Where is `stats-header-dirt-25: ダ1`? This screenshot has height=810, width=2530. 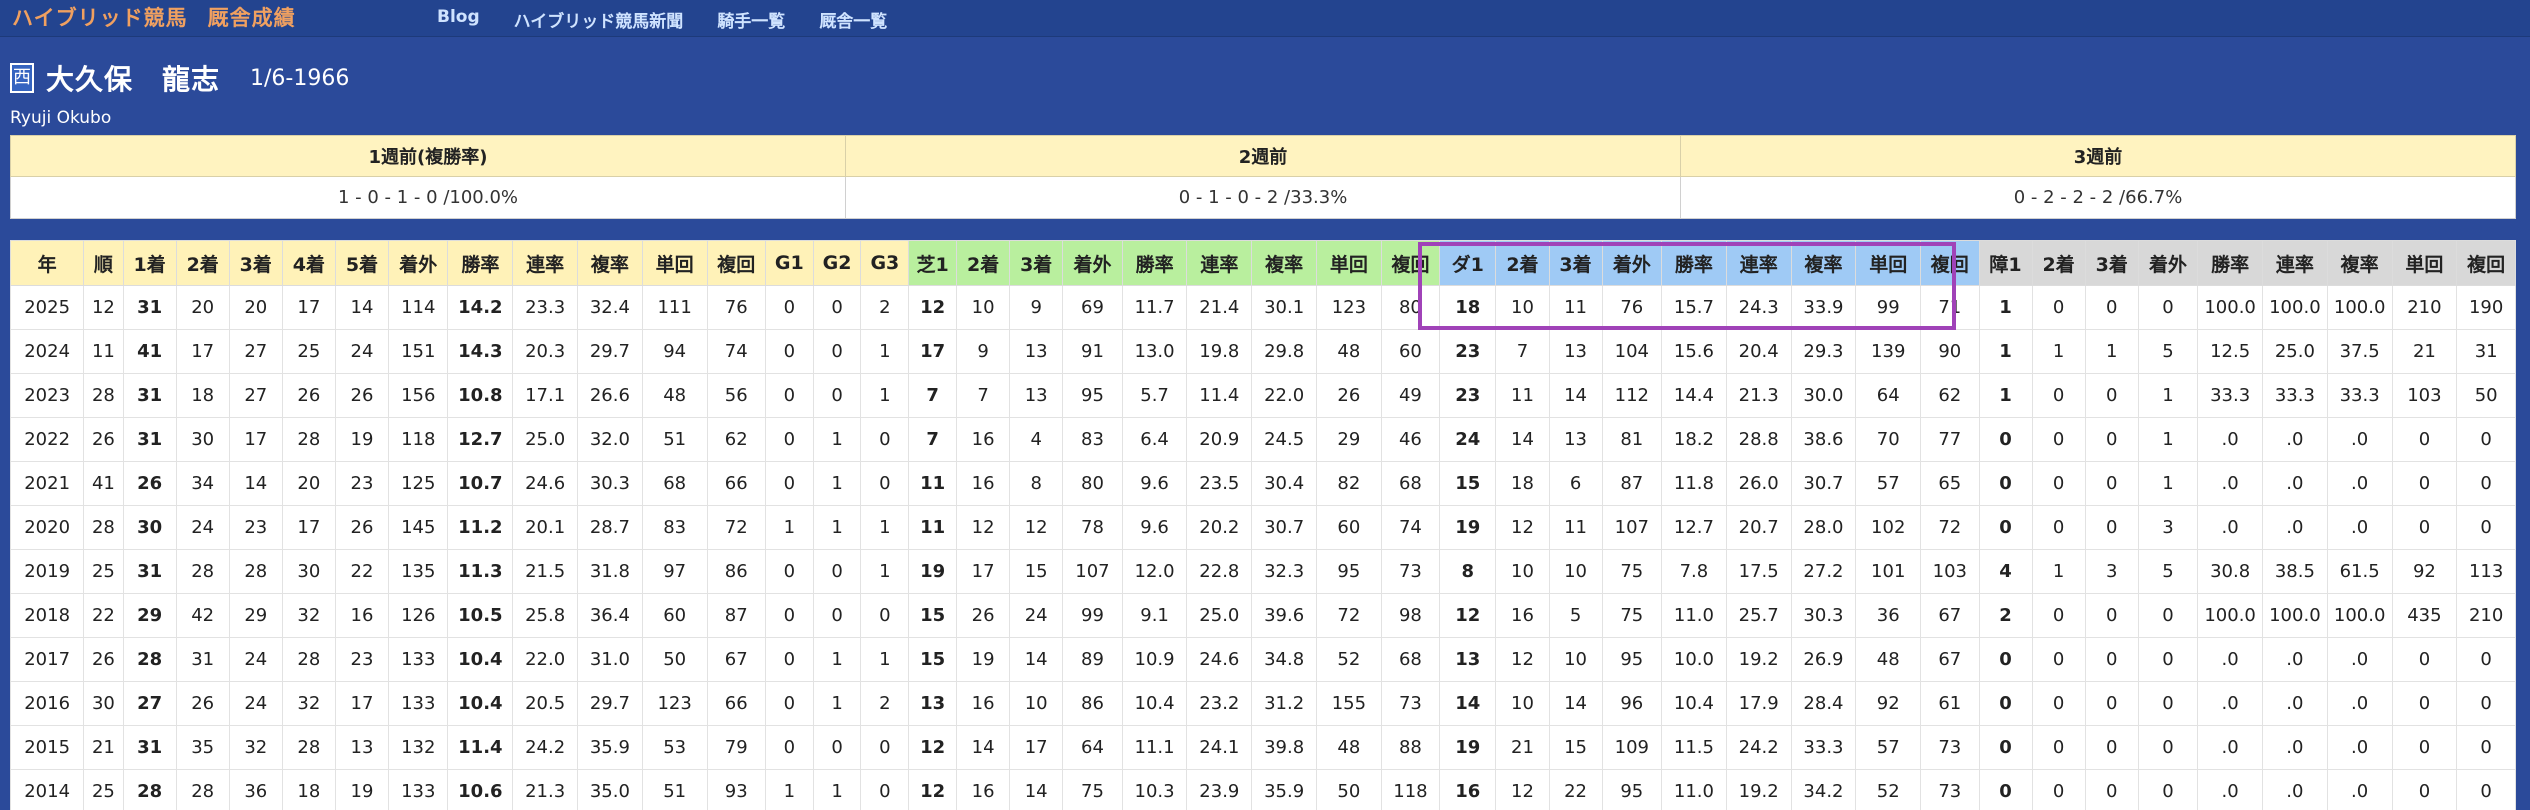
stats-header-dirt-25: ダ1 is located at coordinates (1468, 263).